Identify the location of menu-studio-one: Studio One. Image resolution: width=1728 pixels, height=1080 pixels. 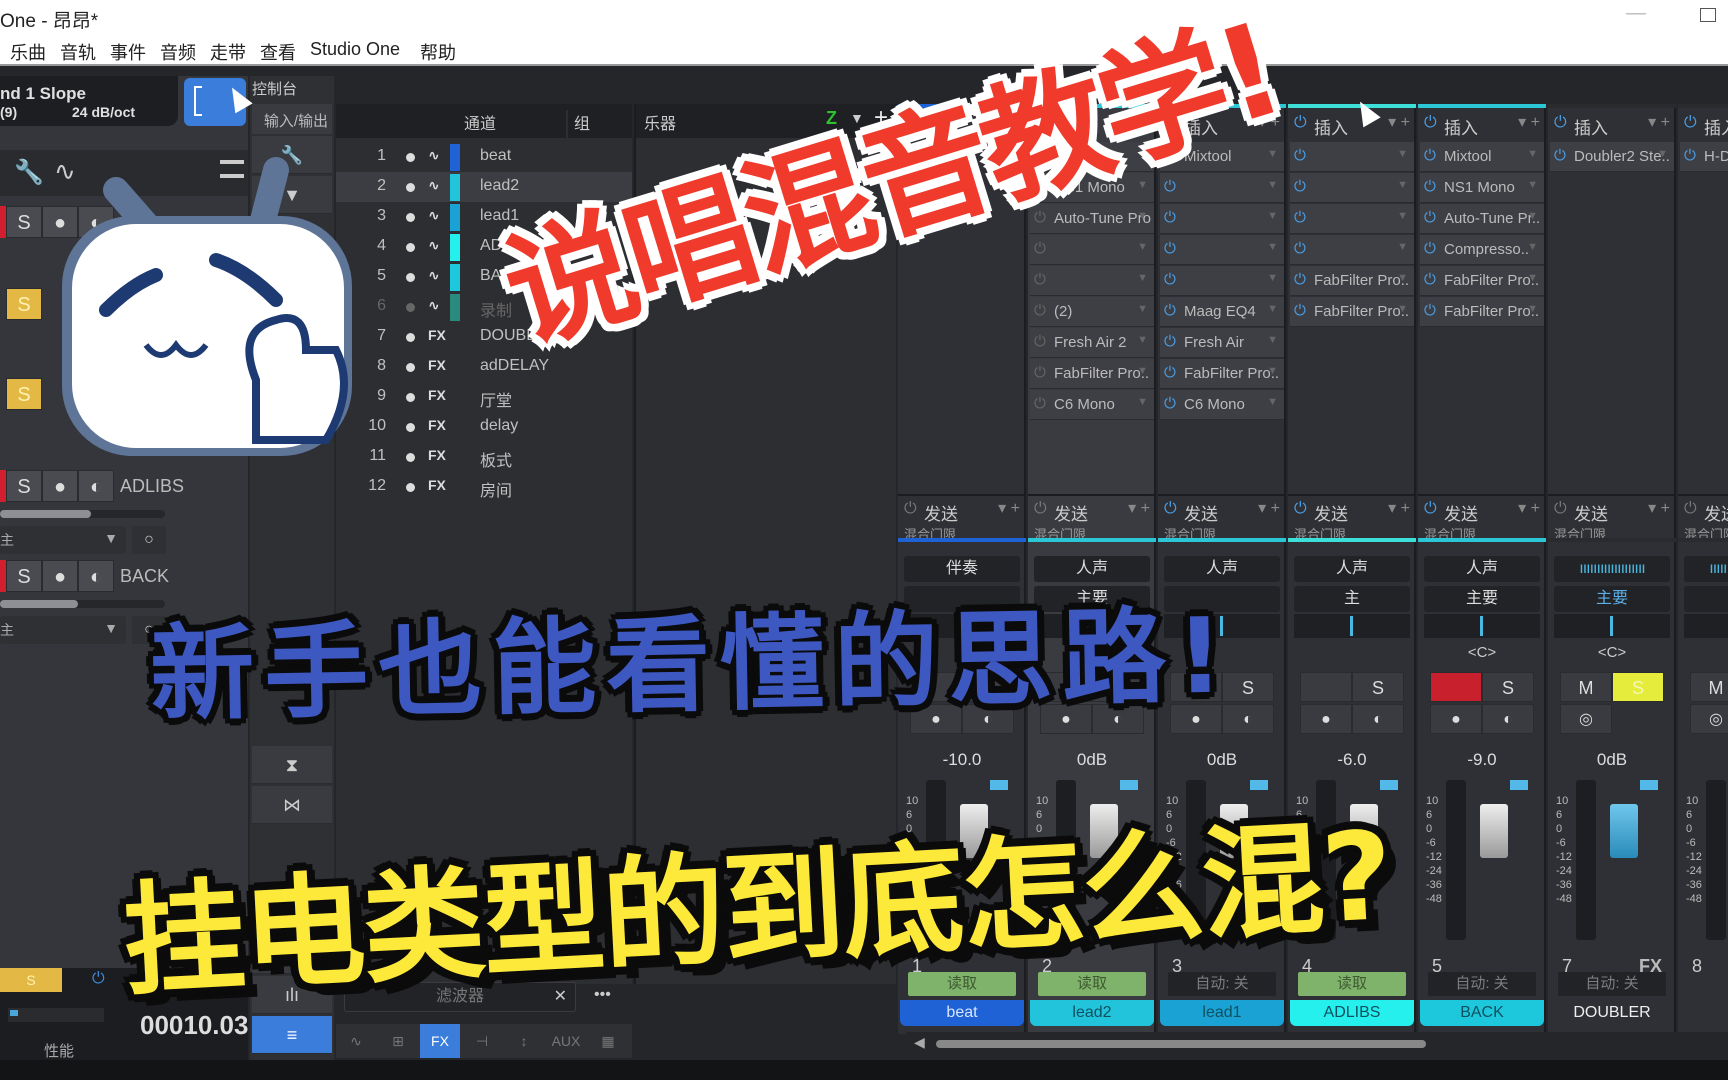
(355, 49).